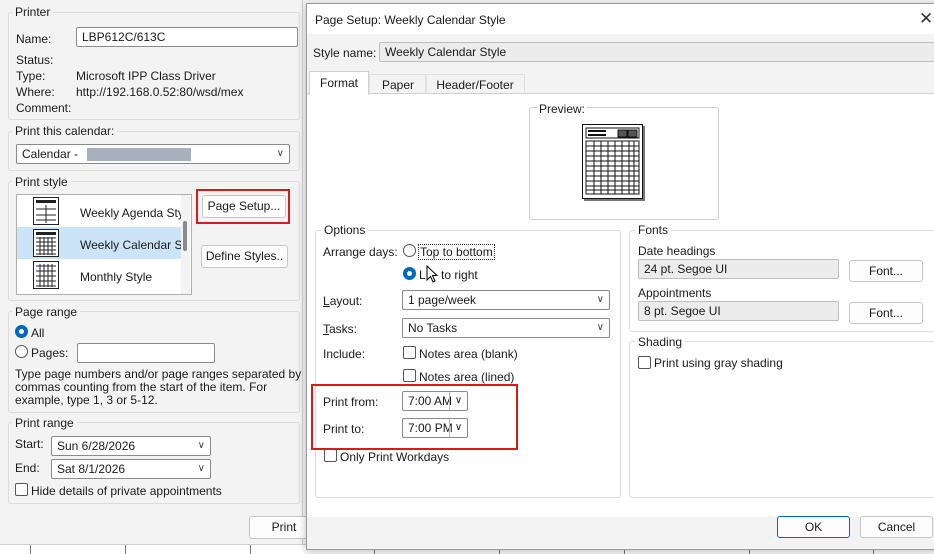  I want to click on layout-label: Layout:, so click(343, 301).